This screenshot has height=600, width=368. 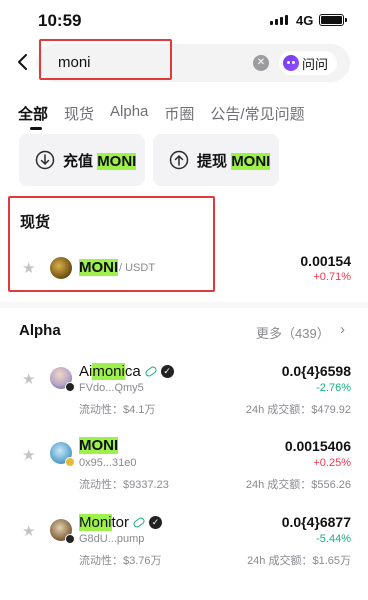 I want to click on withdraw-label: 提现 MONI, so click(x=234, y=161).